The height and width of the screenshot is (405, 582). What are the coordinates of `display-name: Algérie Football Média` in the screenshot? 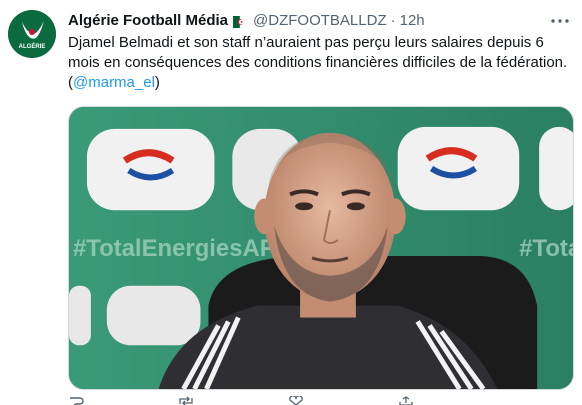 It's located at (148, 21).